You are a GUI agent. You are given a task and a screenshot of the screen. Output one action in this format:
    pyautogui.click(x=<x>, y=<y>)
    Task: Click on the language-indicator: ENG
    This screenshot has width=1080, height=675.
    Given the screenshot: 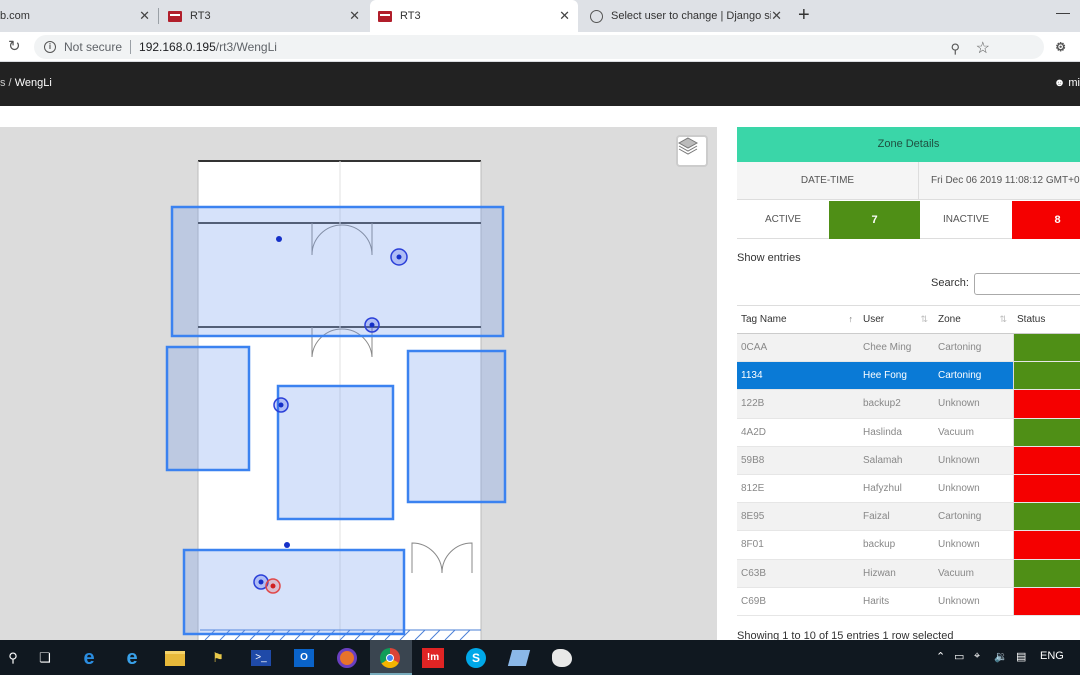 What is the action you would take?
    pyautogui.click(x=1052, y=656)
    